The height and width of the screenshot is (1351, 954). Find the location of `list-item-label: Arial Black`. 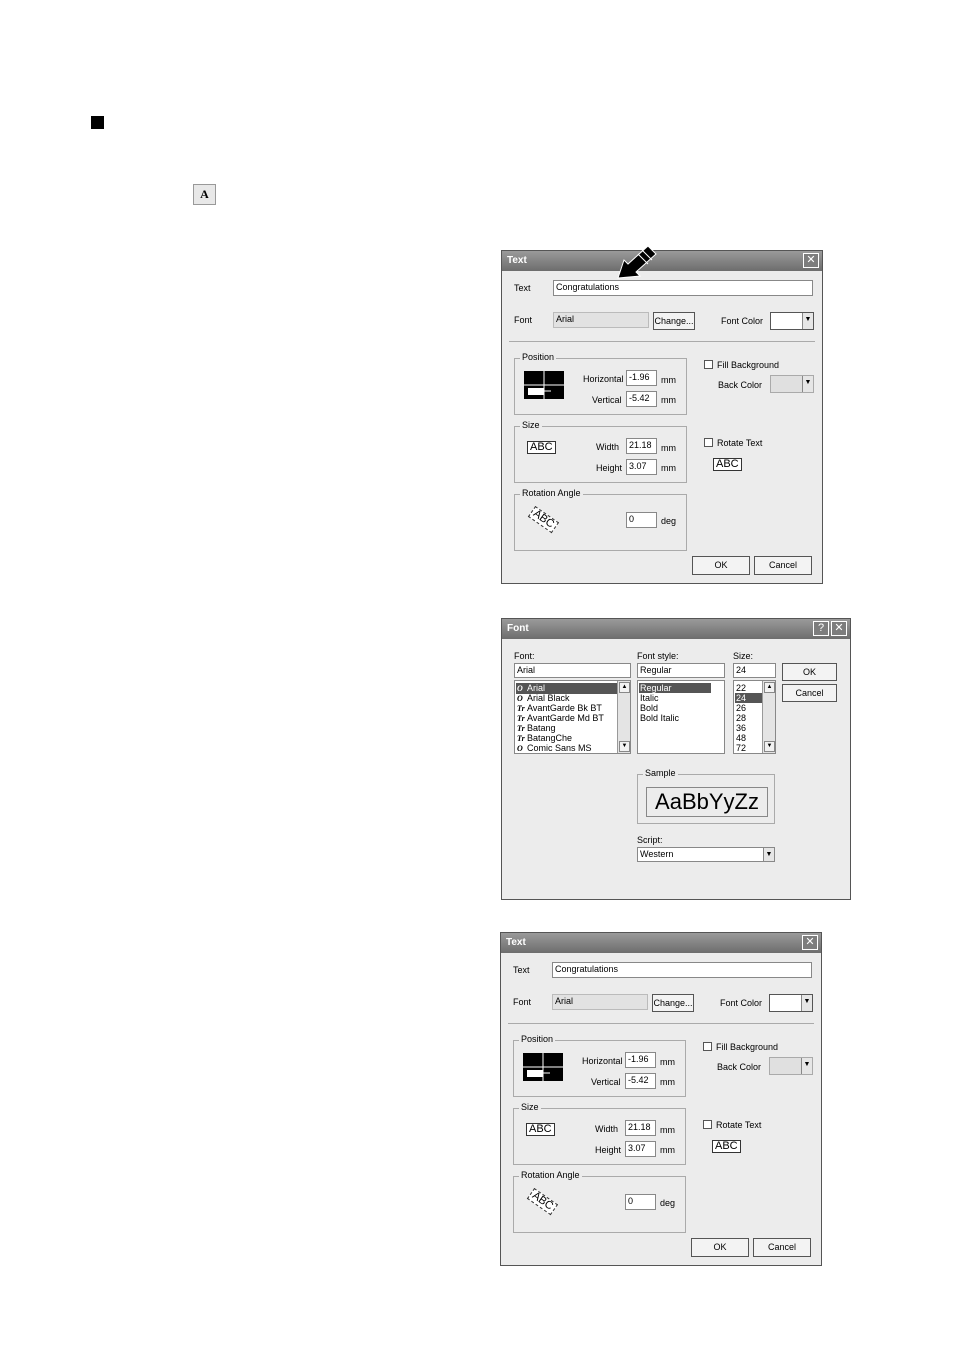

list-item-label: Arial Black is located at coordinates (548, 698).